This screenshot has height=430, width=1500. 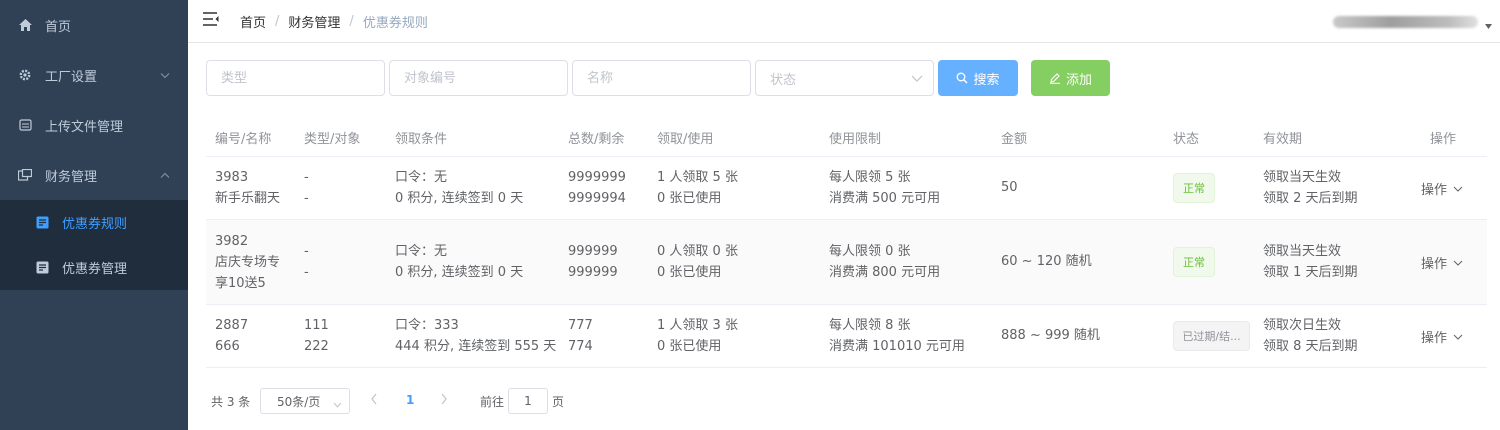 What do you see at coordinates (1310, 262) in the screenshot?
I see `cell-validity: 领取当天生效 领取 1 天后到期` at bounding box center [1310, 262].